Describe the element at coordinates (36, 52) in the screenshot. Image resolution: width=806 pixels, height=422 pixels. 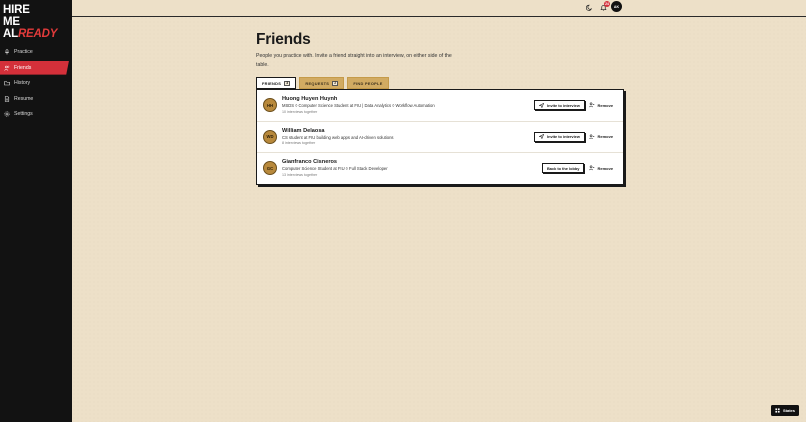
I see `sidebar-item-practice: Practice` at that location.